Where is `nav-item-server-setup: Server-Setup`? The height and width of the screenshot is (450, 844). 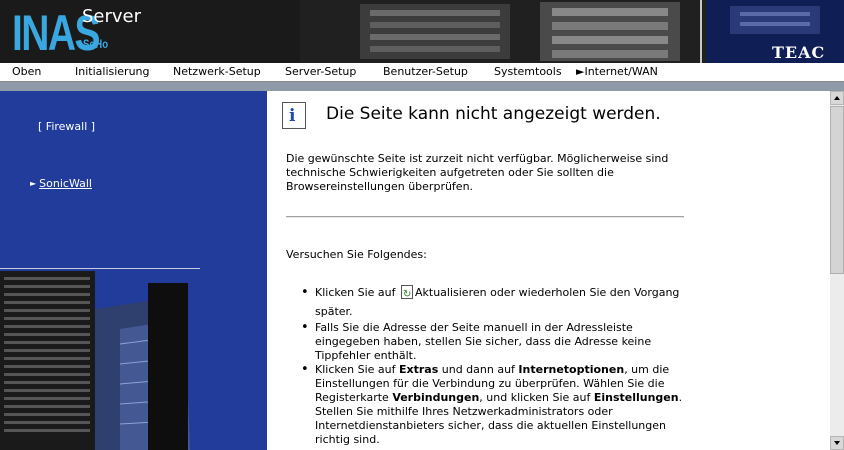 nav-item-server-setup: Server-Setup is located at coordinates (320, 71).